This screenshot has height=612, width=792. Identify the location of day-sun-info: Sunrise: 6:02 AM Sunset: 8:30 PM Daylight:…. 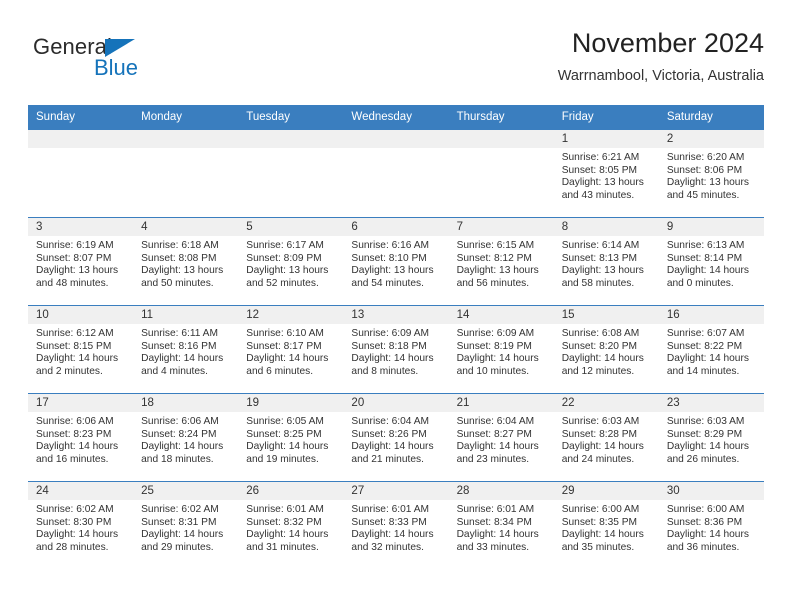
(80, 527).